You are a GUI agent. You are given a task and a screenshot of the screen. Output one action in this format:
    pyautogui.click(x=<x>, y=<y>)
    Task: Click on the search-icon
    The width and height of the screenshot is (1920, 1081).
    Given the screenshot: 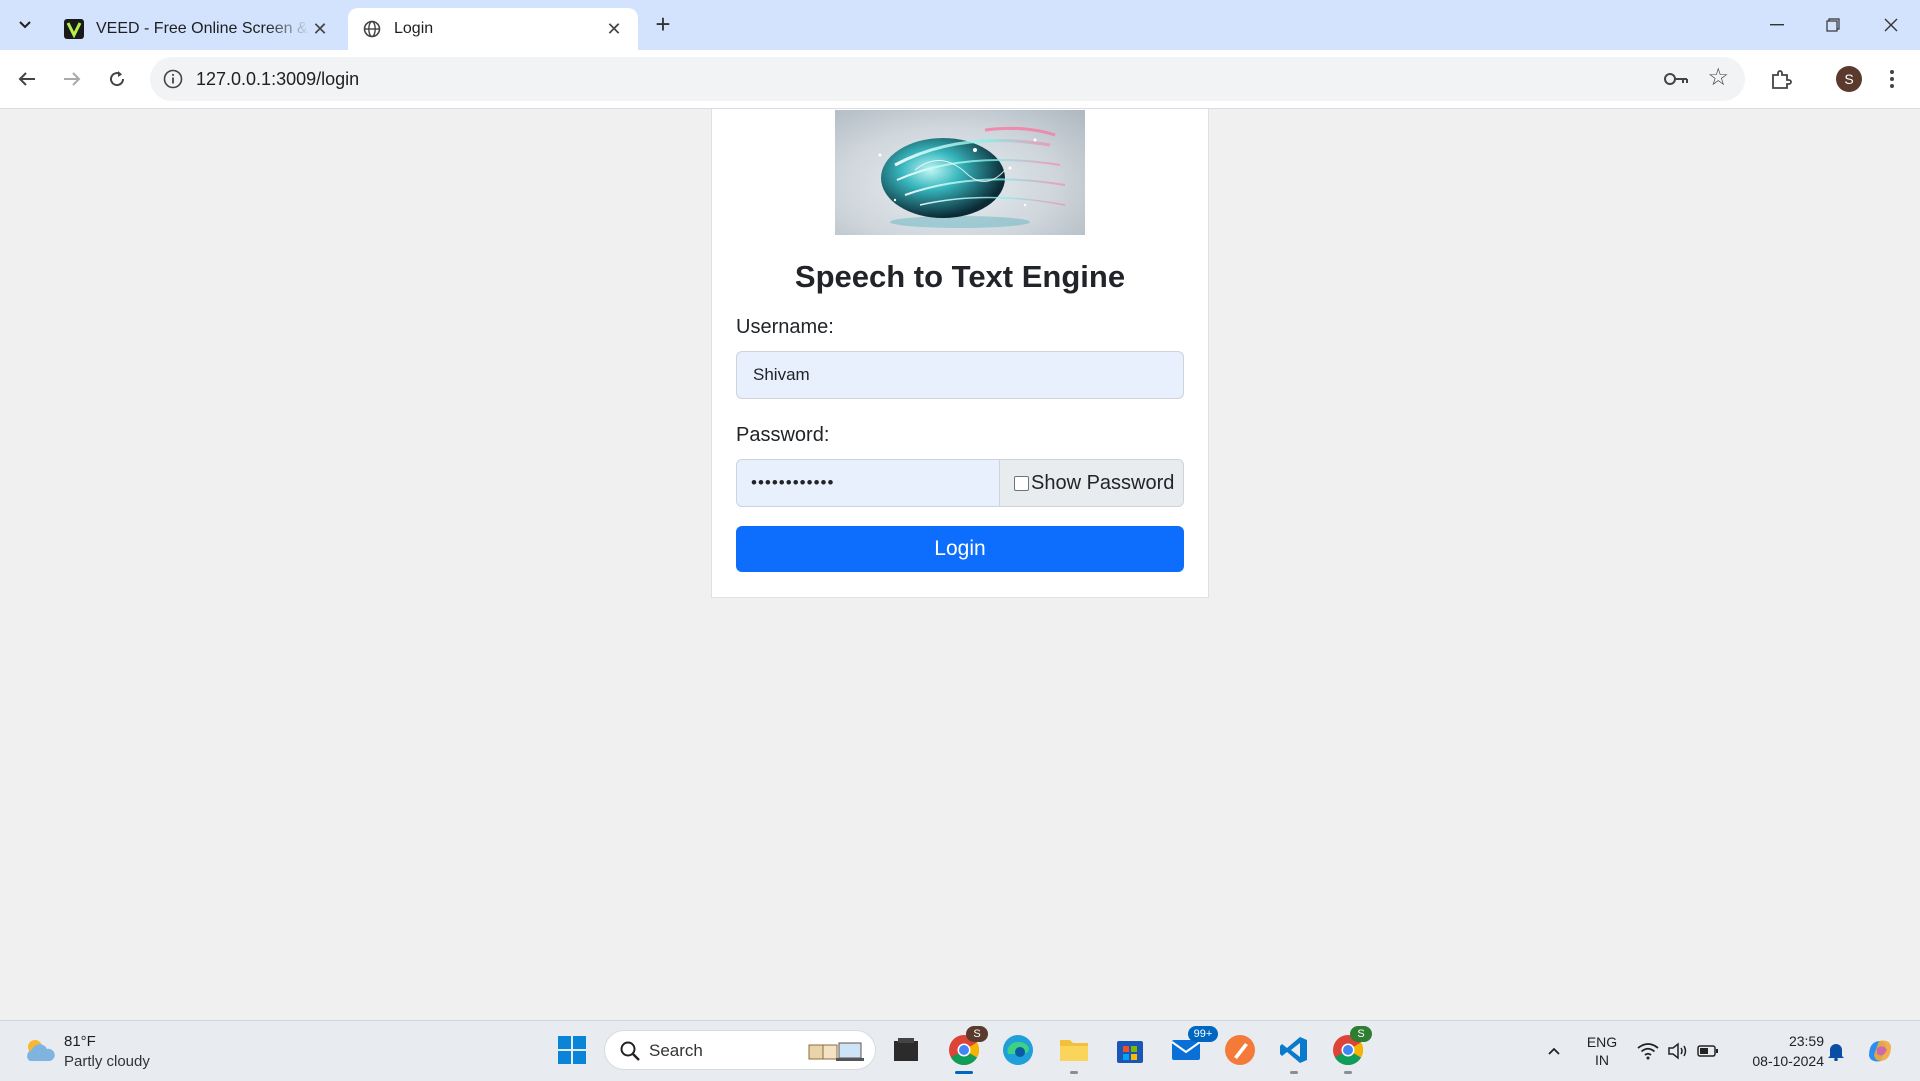 What is the action you would take?
    pyautogui.click(x=630, y=1051)
    